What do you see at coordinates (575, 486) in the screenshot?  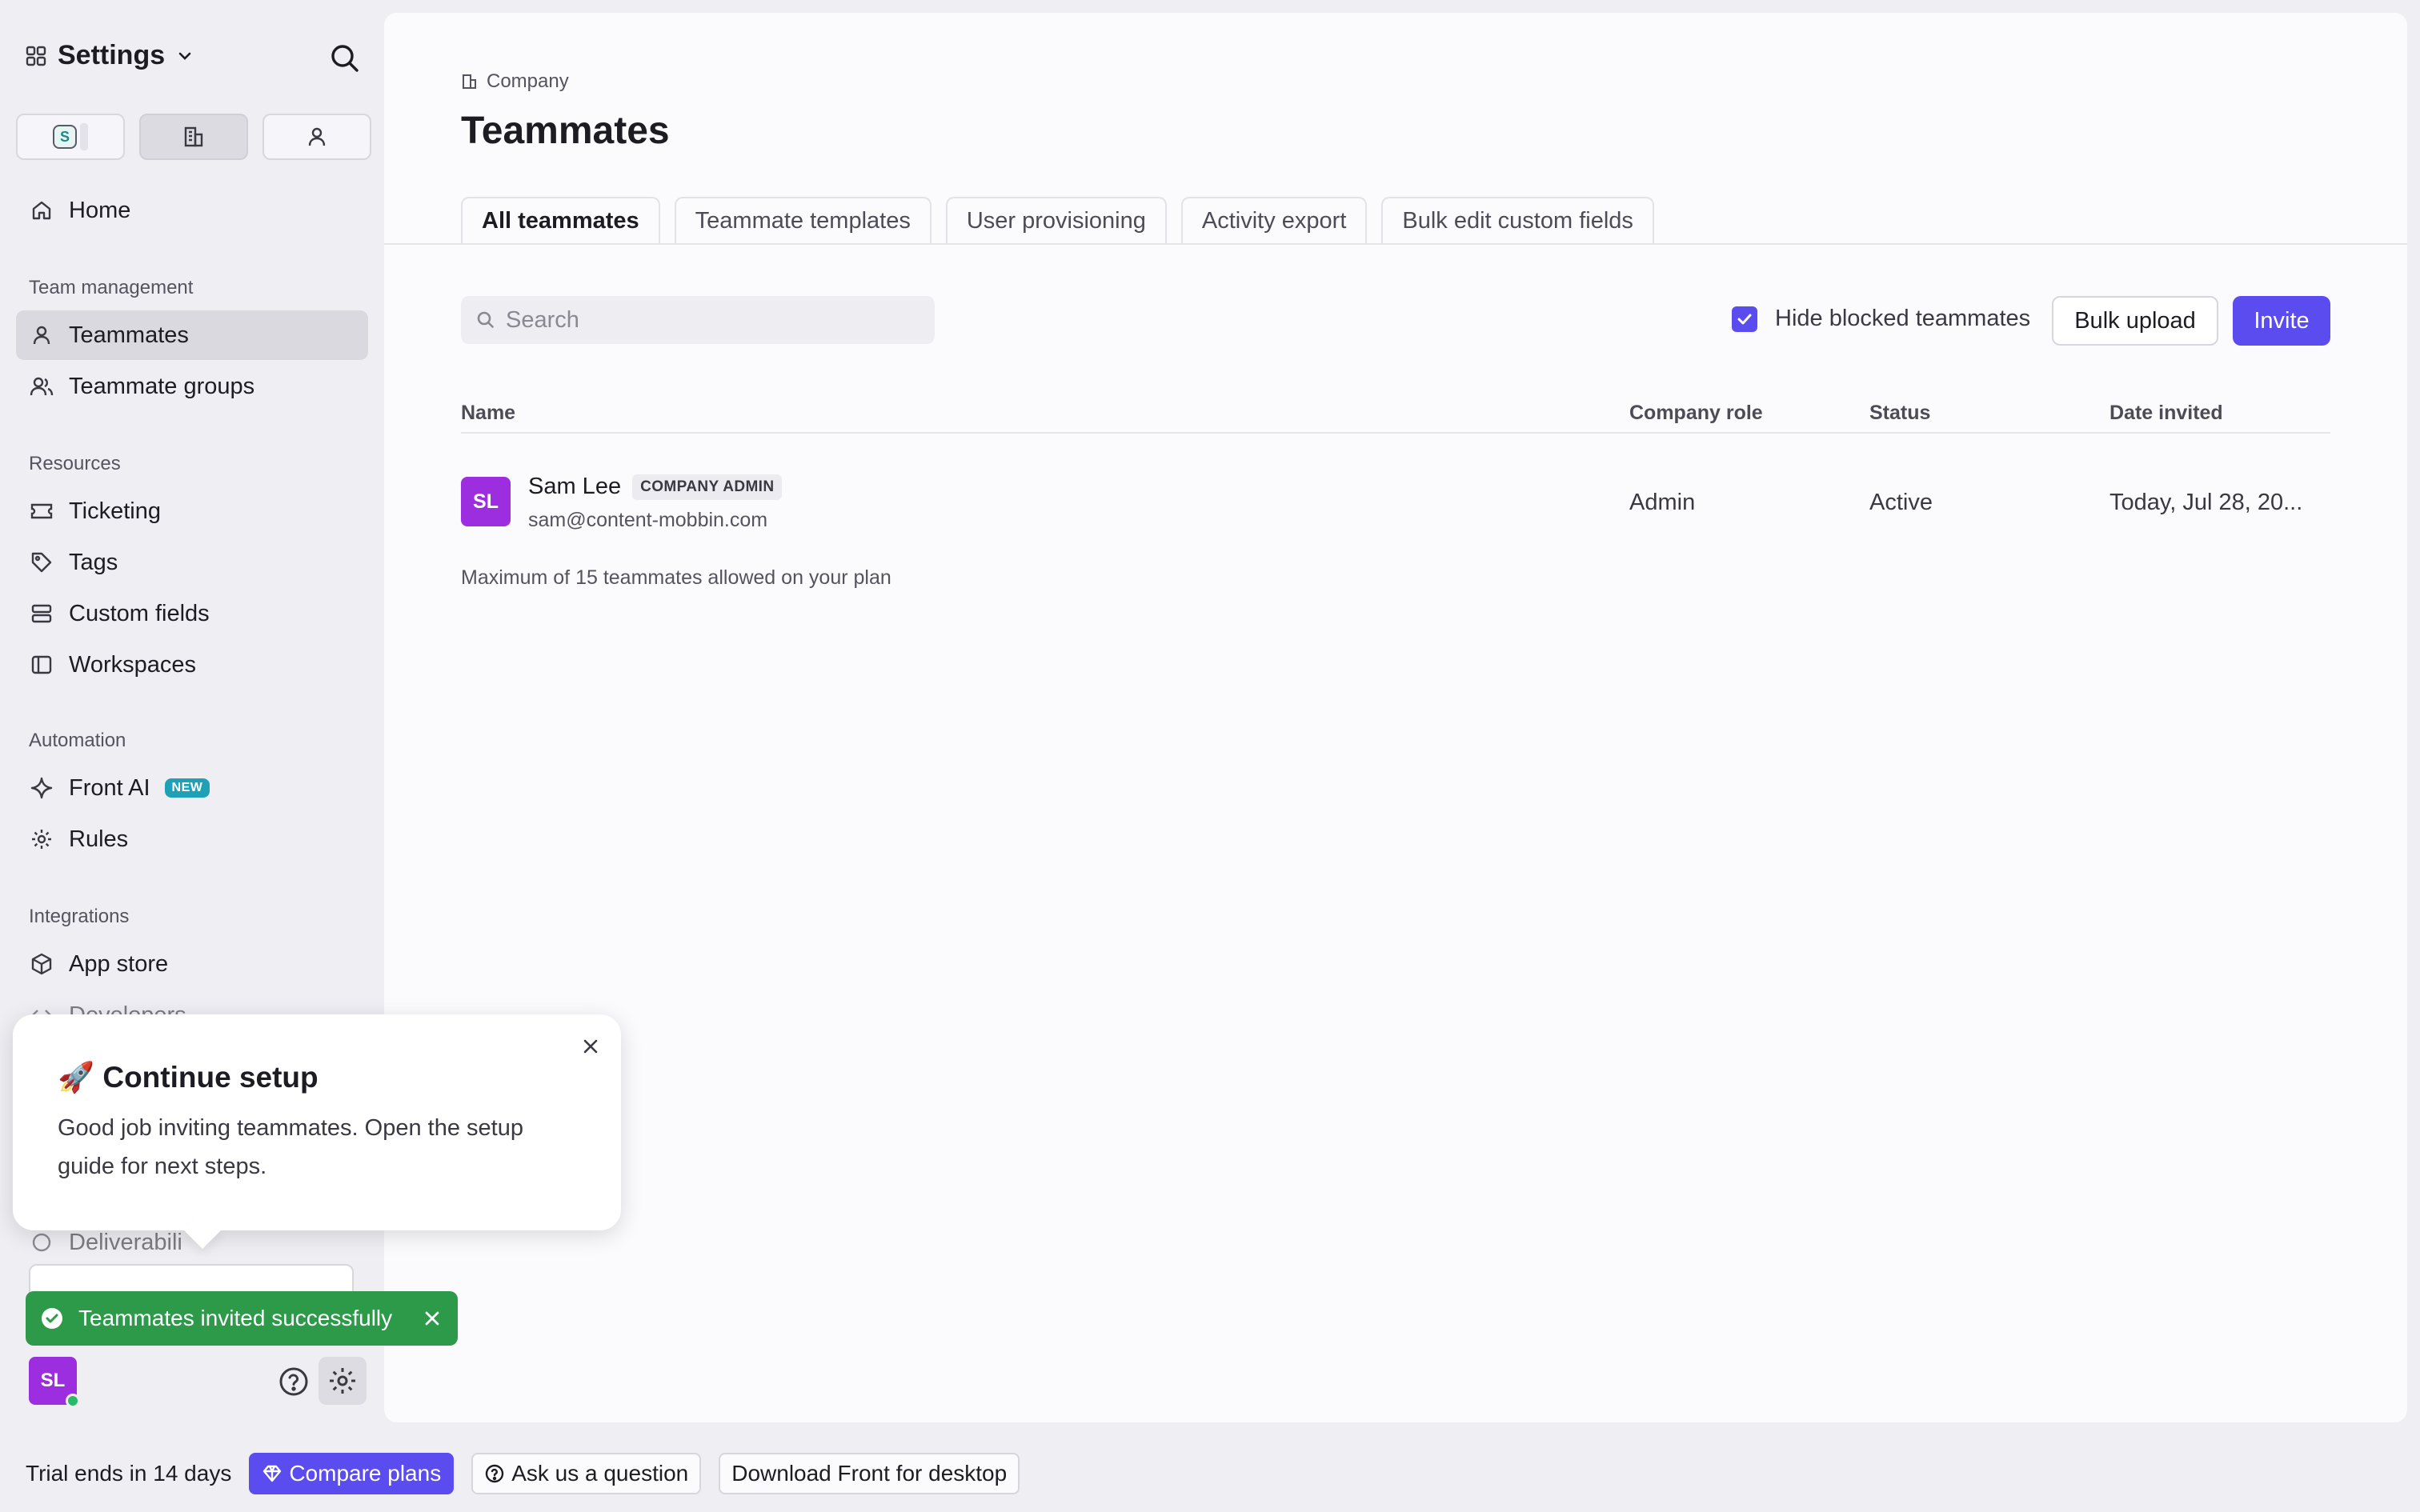 I see `teammate-name: Sam Lee` at bounding box center [575, 486].